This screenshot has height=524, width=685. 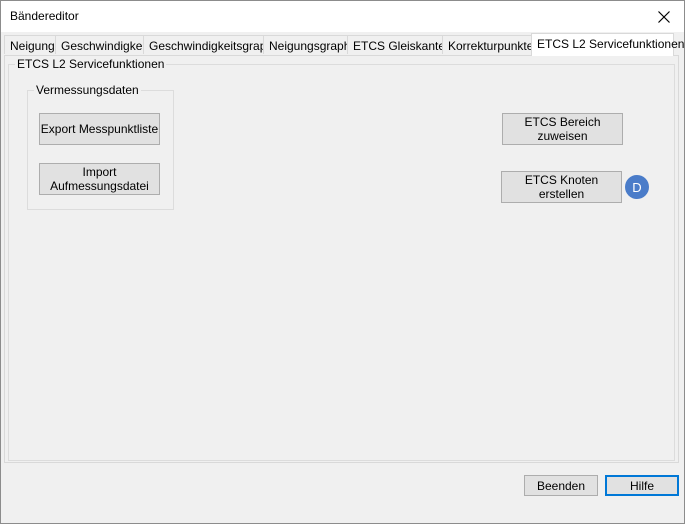 What do you see at coordinates (87, 90) in the screenshot?
I see `vermessungsdaten-title: Vermessungsdaten` at bounding box center [87, 90].